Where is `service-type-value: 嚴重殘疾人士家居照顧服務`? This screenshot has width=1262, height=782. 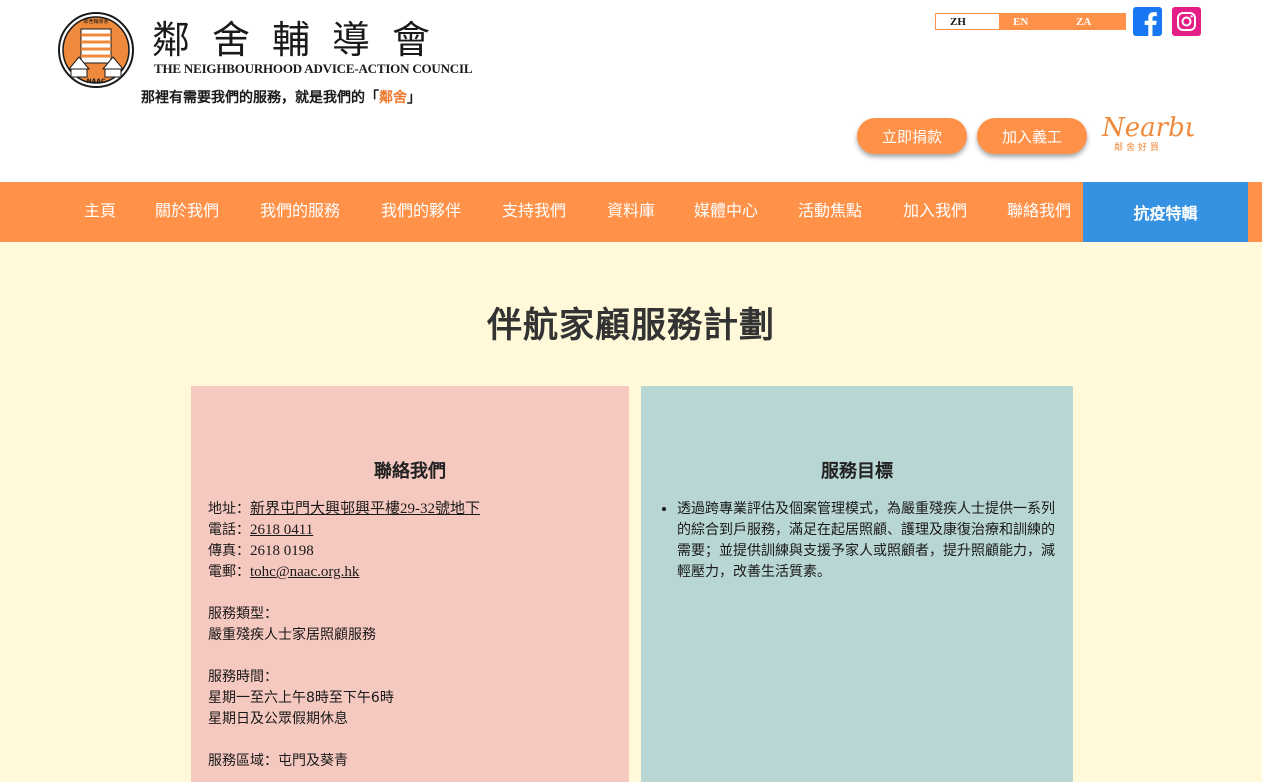
service-type-value: 嚴重殘疾人士家居照顧服務 is located at coordinates (292, 635).